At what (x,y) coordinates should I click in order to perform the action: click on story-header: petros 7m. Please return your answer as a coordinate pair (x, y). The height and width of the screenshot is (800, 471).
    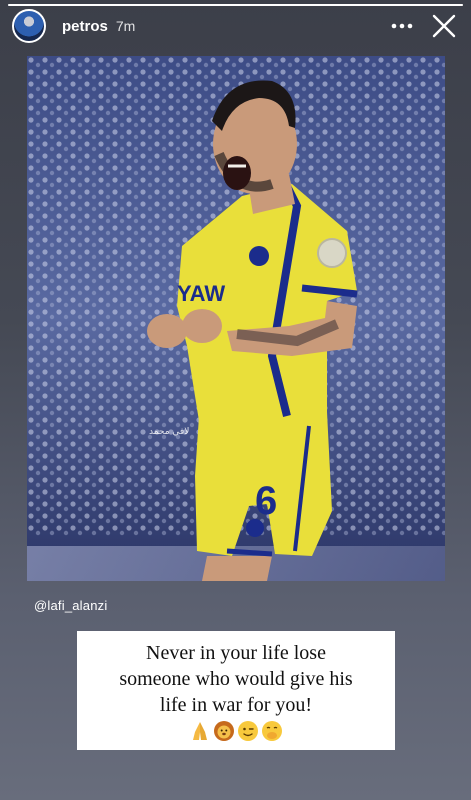
    Looking at the image, I should click on (236, 26).